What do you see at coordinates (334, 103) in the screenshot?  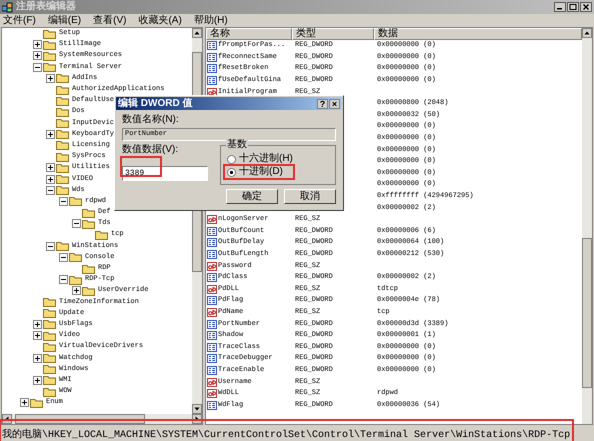 I see `close-button: ×` at bounding box center [334, 103].